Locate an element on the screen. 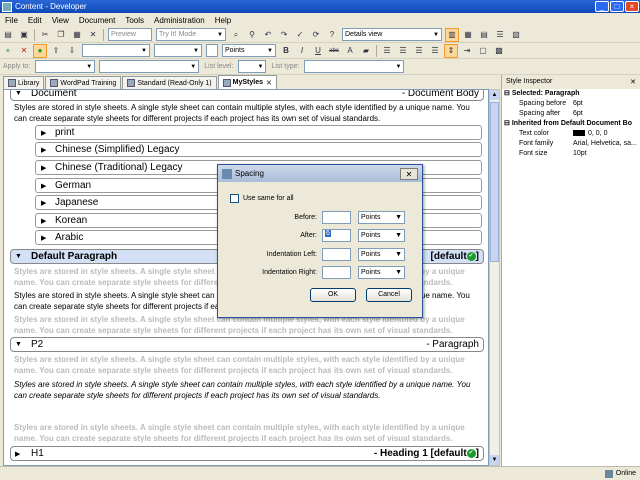 This screenshot has width=640, height=480. add-icon: + is located at coordinates (8, 51).